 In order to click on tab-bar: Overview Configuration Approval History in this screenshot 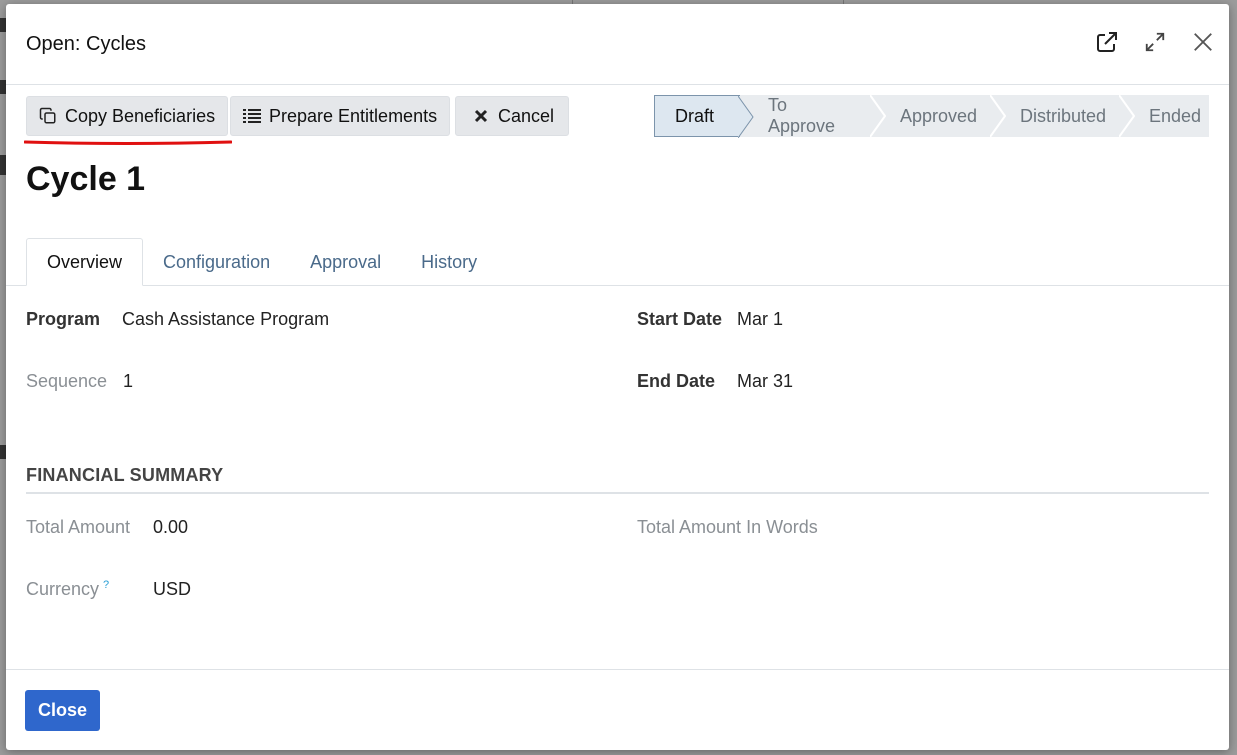, I will do `click(617, 262)`.